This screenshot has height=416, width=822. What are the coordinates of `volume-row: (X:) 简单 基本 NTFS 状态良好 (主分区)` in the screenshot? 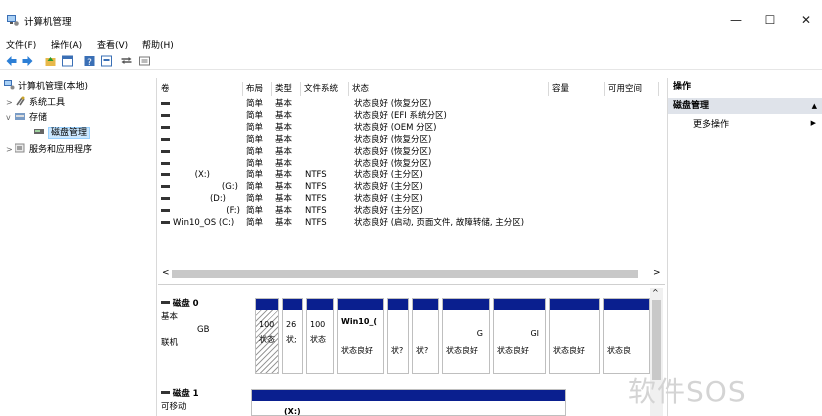 It's located at (411, 175).